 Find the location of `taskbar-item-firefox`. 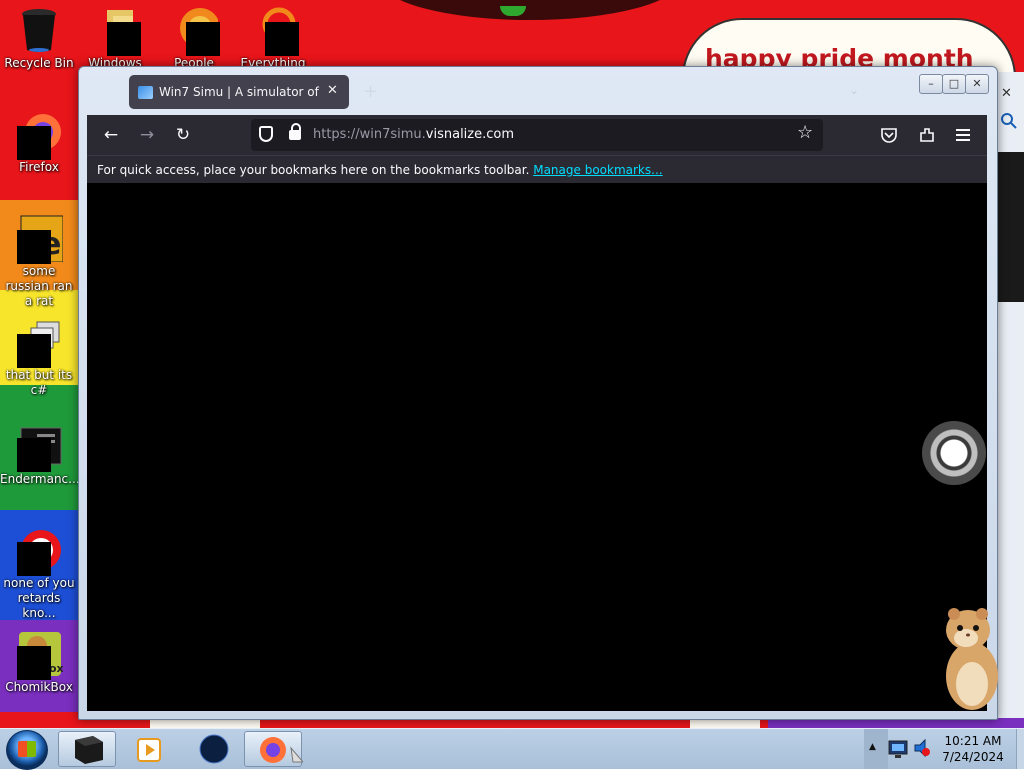

taskbar-item-firefox is located at coordinates (274, 749).